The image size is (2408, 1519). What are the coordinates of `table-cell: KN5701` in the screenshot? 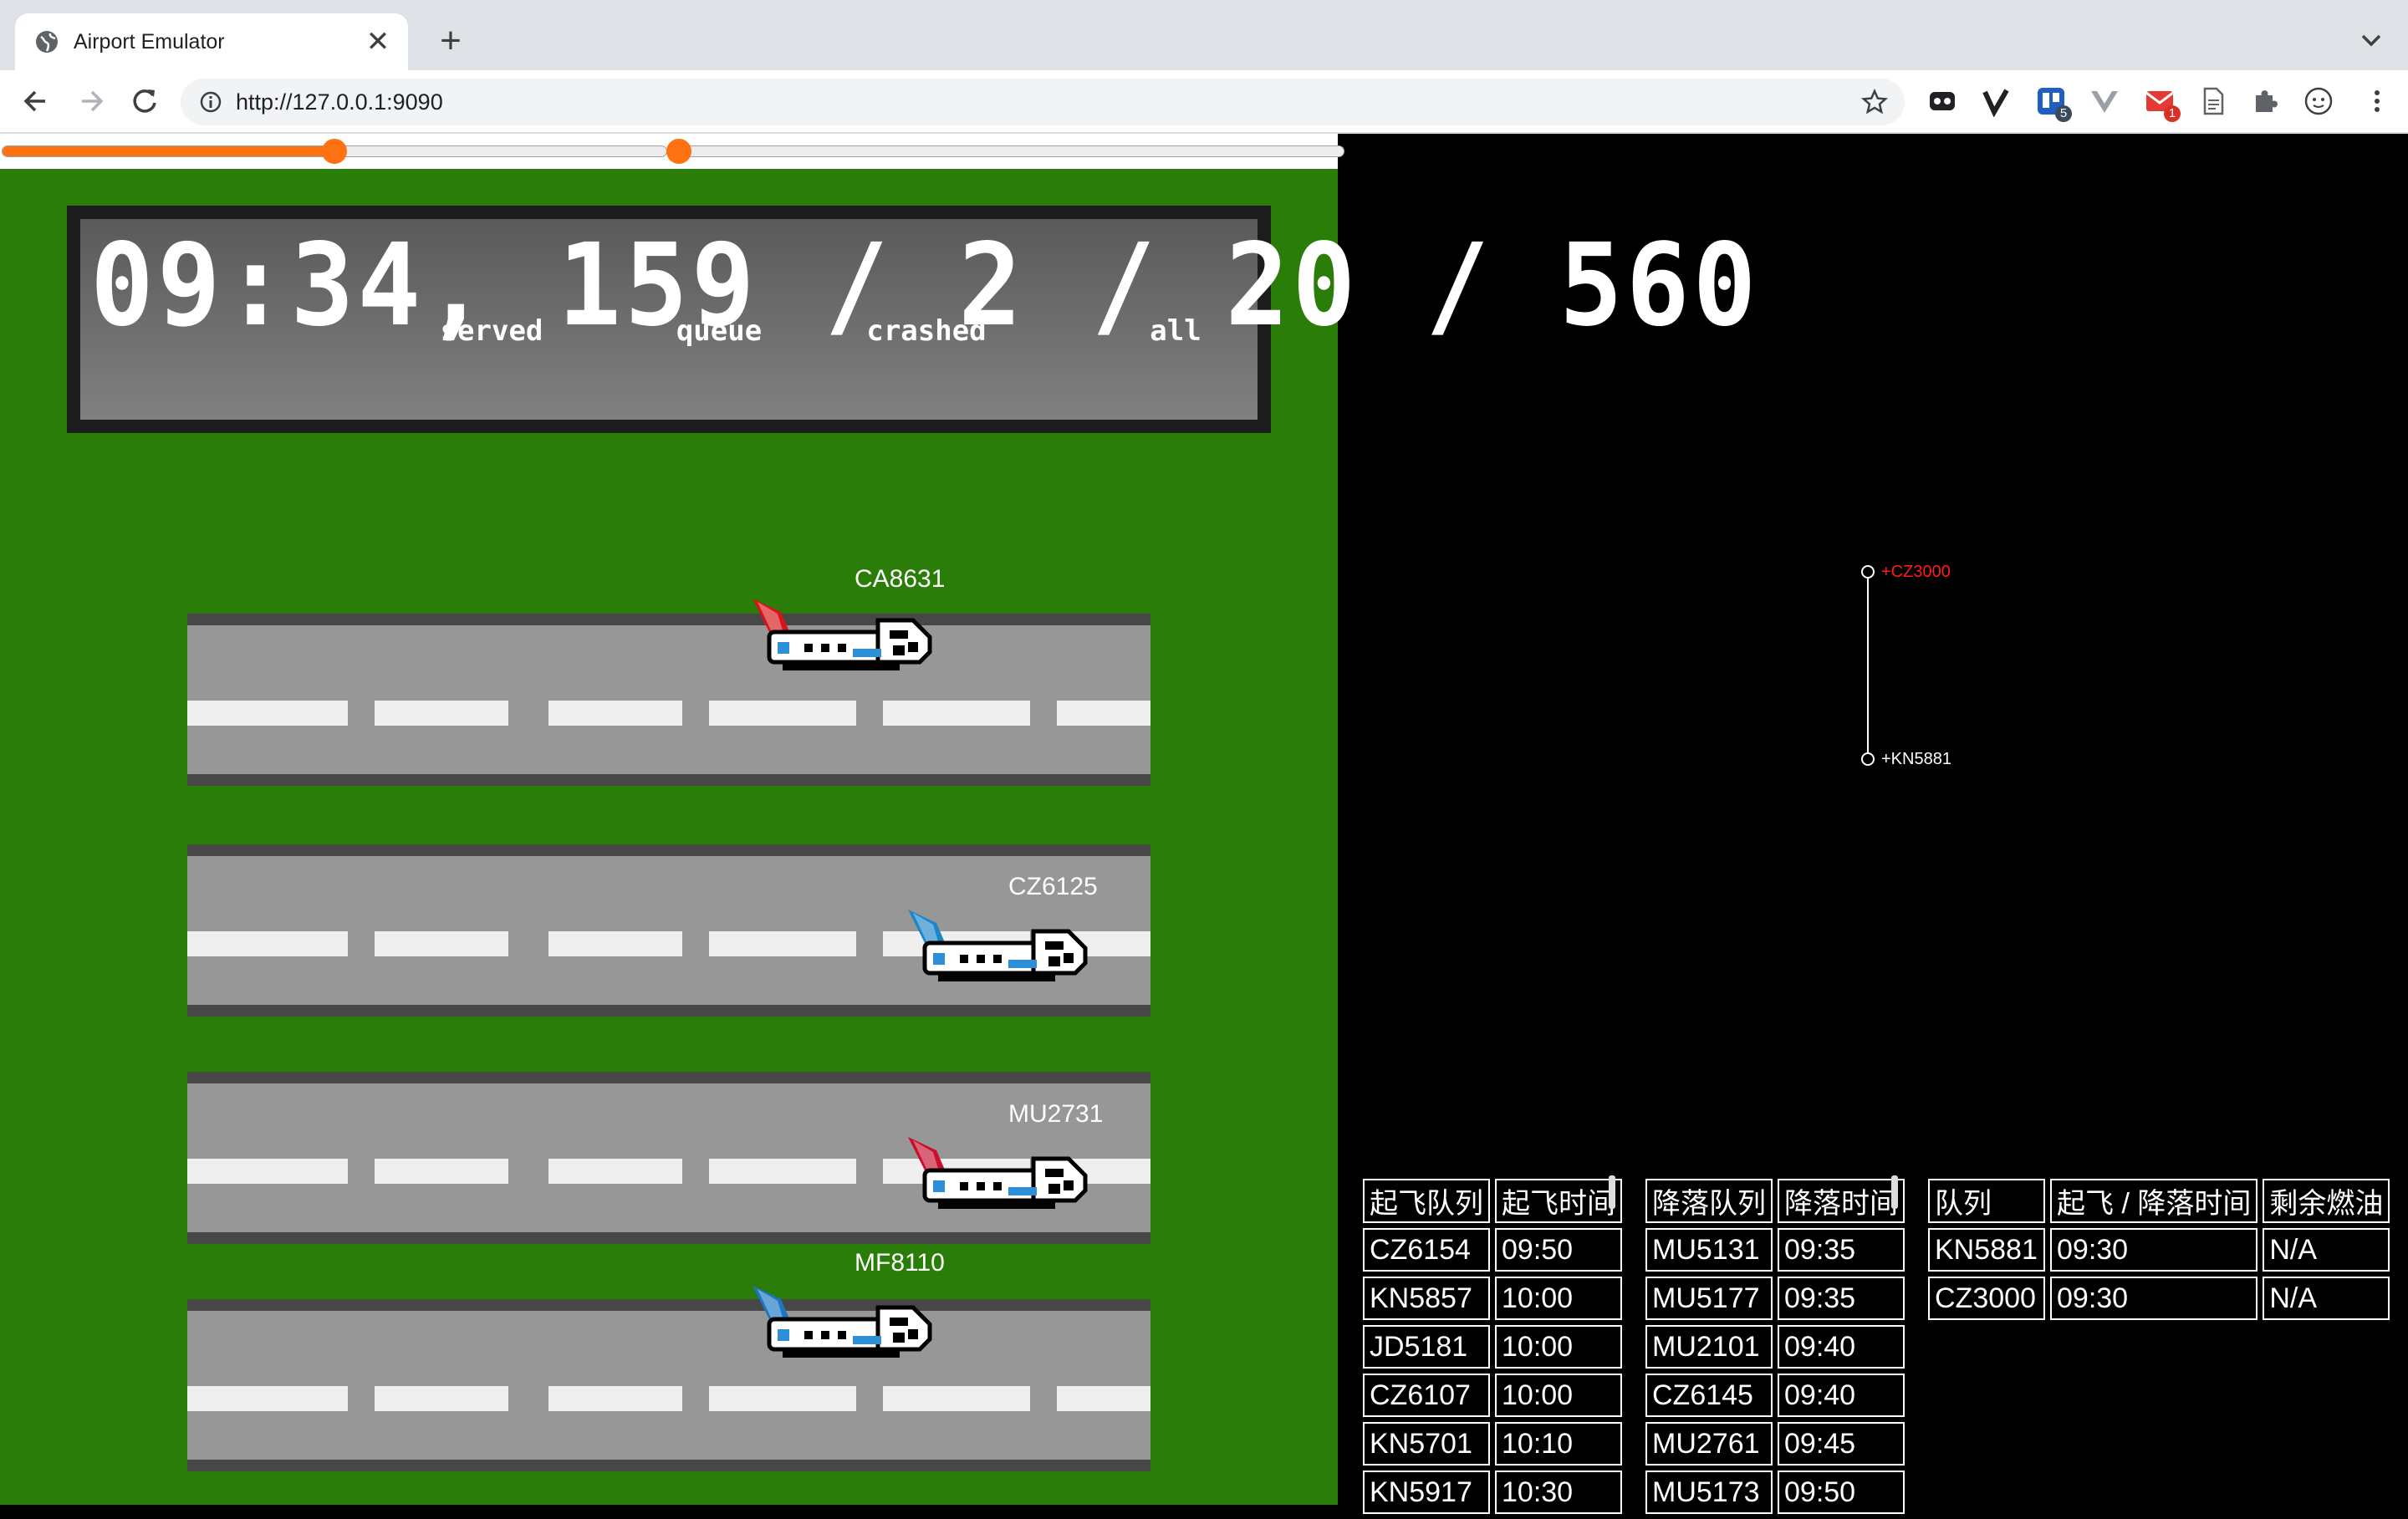 It's located at (1427, 1443).